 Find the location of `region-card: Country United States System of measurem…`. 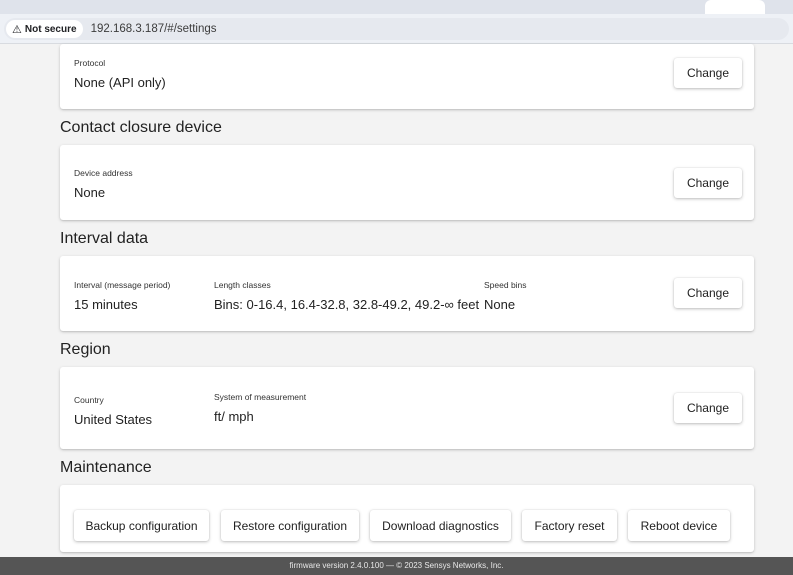

region-card: Country United States System of measurem… is located at coordinates (407, 408).